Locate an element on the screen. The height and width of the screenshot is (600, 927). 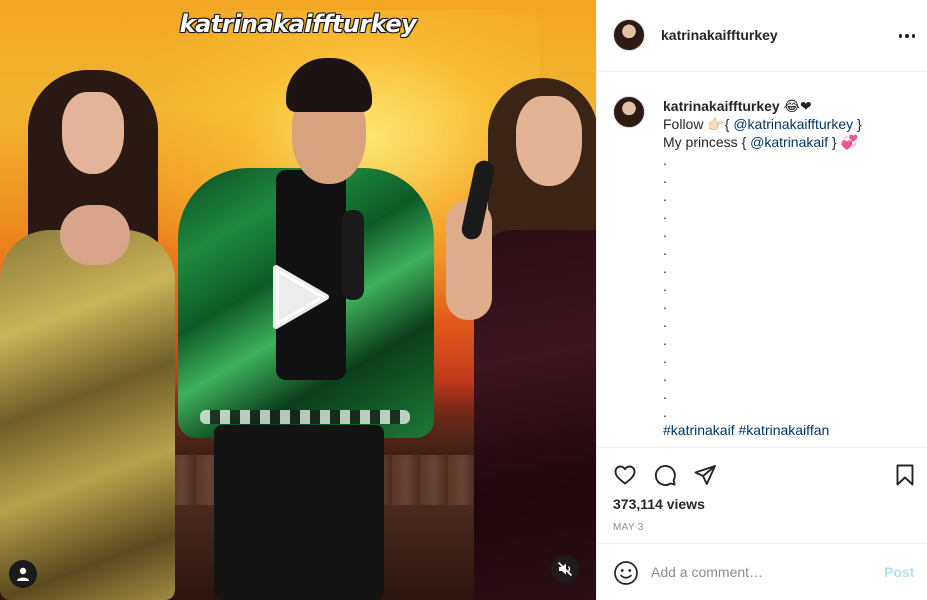
person-left-neck is located at coordinates (95, 235).